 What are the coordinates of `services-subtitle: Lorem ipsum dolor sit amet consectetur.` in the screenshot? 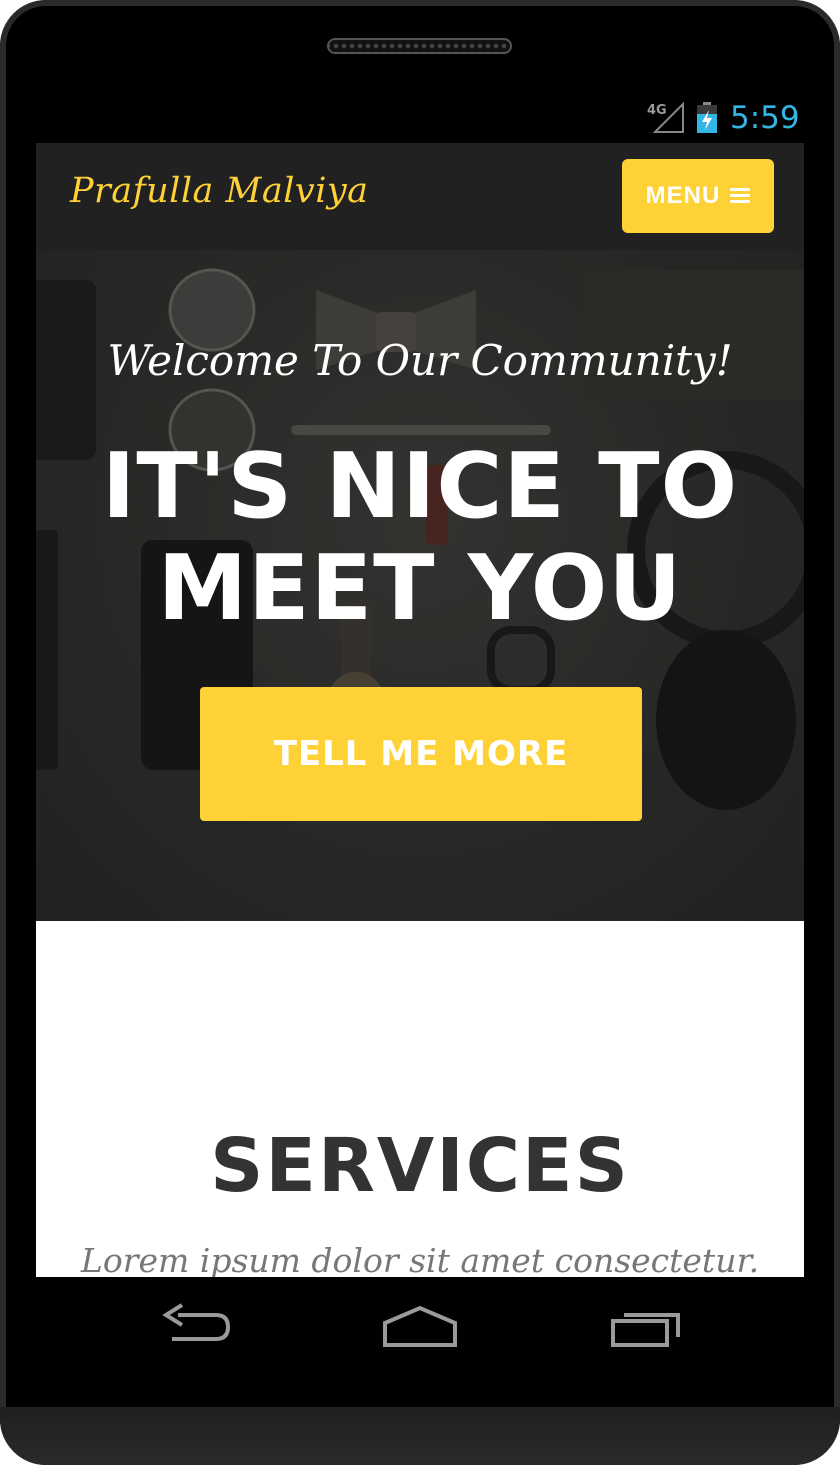 It's located at (420, 1259).